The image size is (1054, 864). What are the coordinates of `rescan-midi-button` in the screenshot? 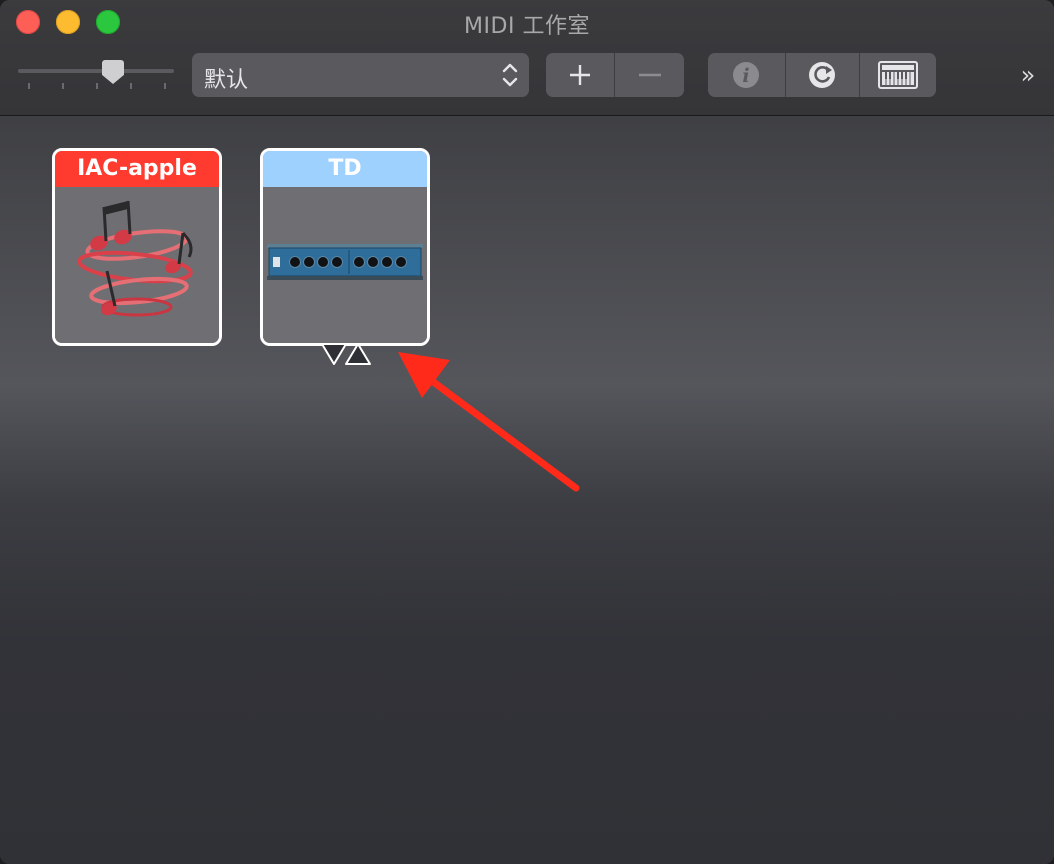 It's located at (822, 75).